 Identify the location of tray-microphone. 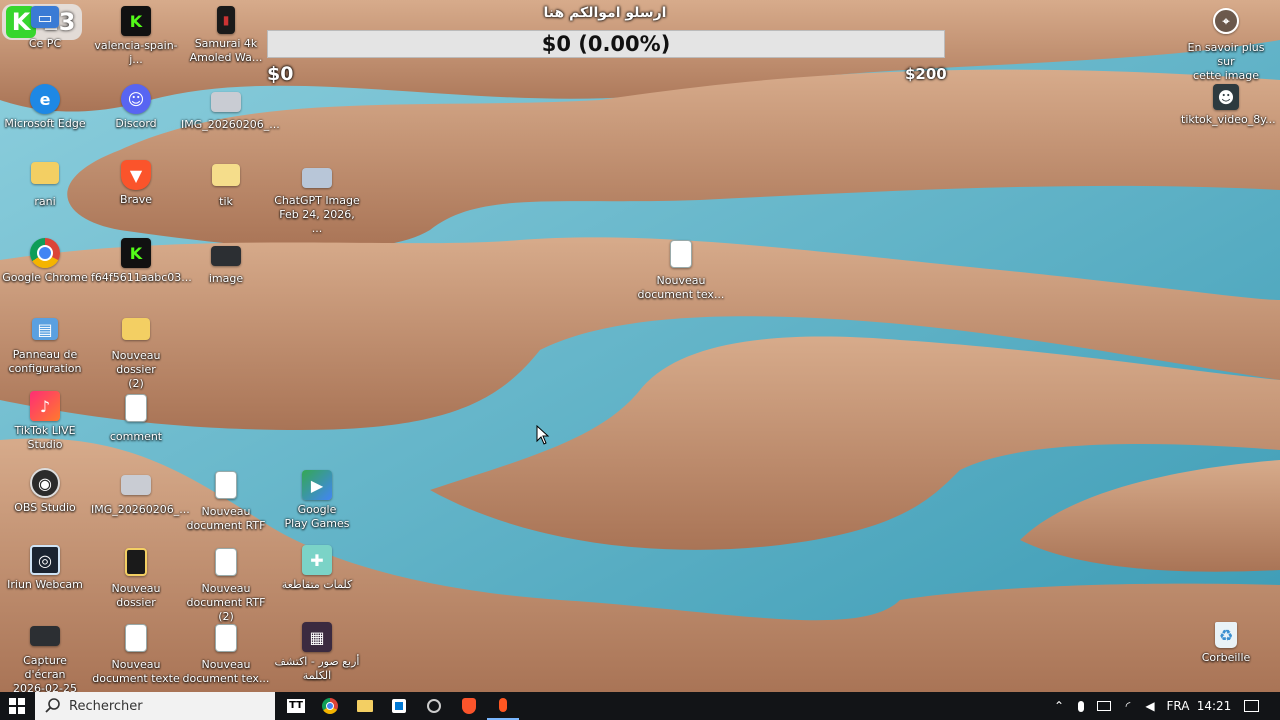
(1081, 706).